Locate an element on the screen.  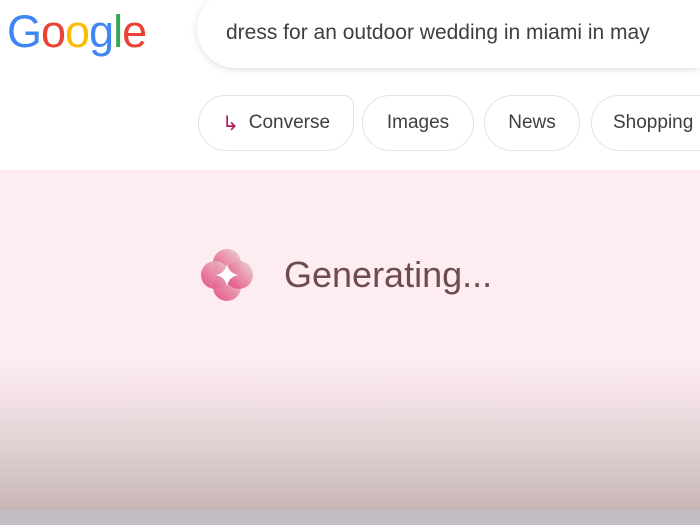
google-logo: Google is located at coordinates (77, 32).